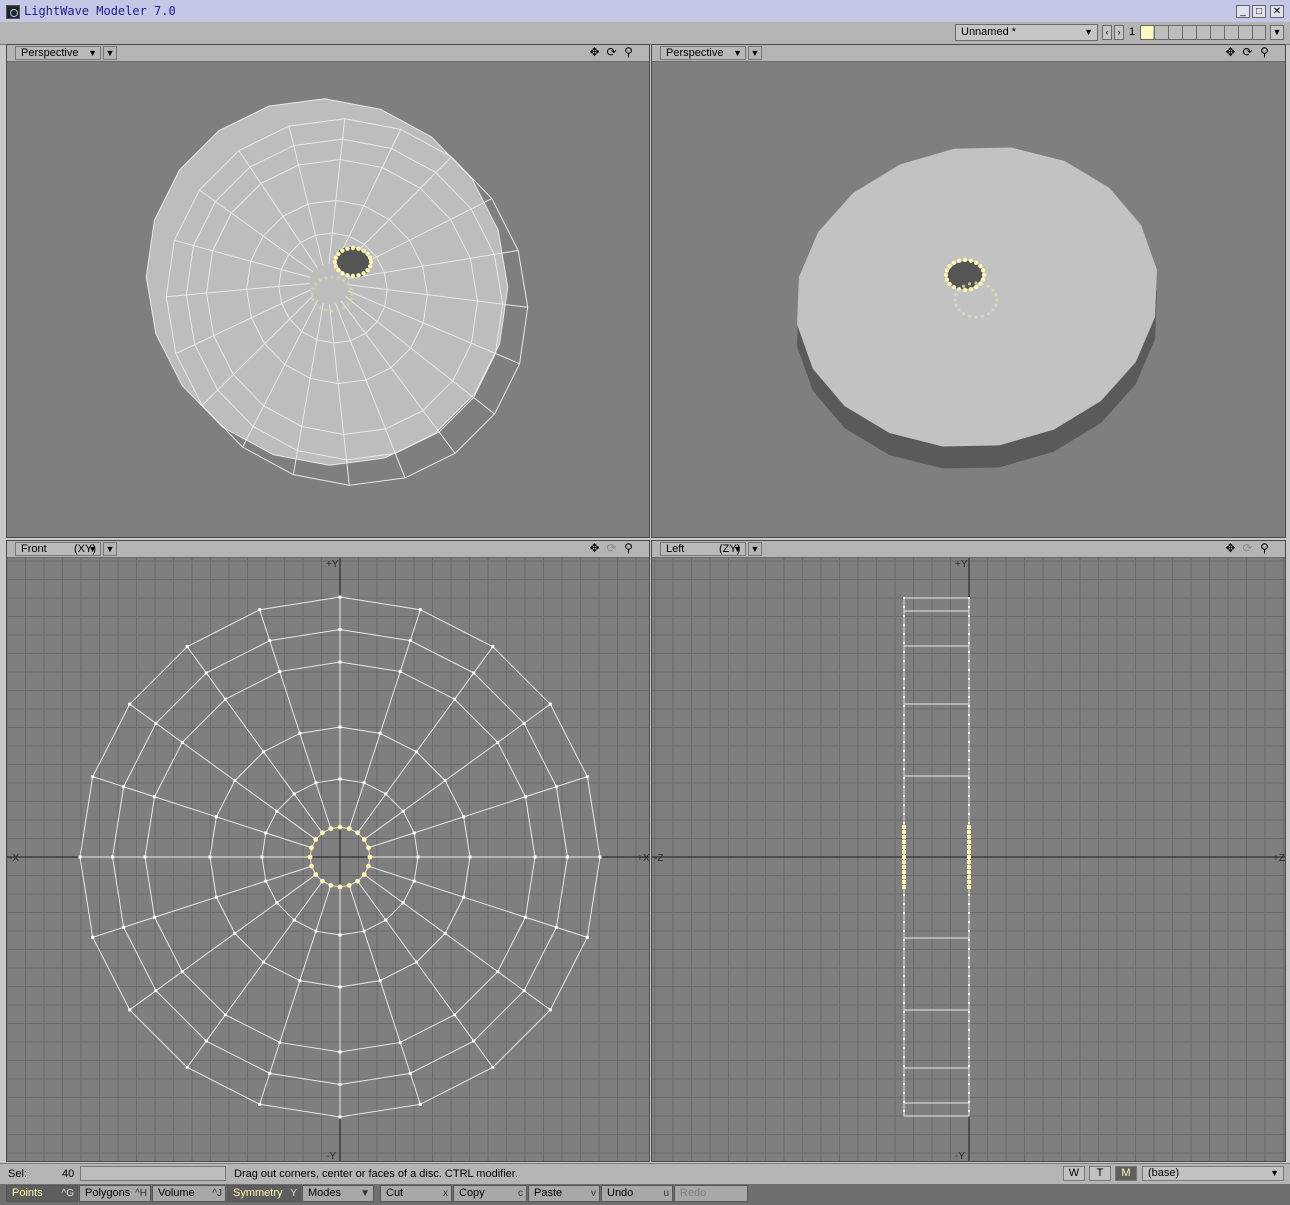 Image resolution: width=1290 pixels, height=1205 pixels. What do you see at coordinates (1277, 11) in the screenshot?
I see `close-button: ✕` at bounding box center [1277, 11].